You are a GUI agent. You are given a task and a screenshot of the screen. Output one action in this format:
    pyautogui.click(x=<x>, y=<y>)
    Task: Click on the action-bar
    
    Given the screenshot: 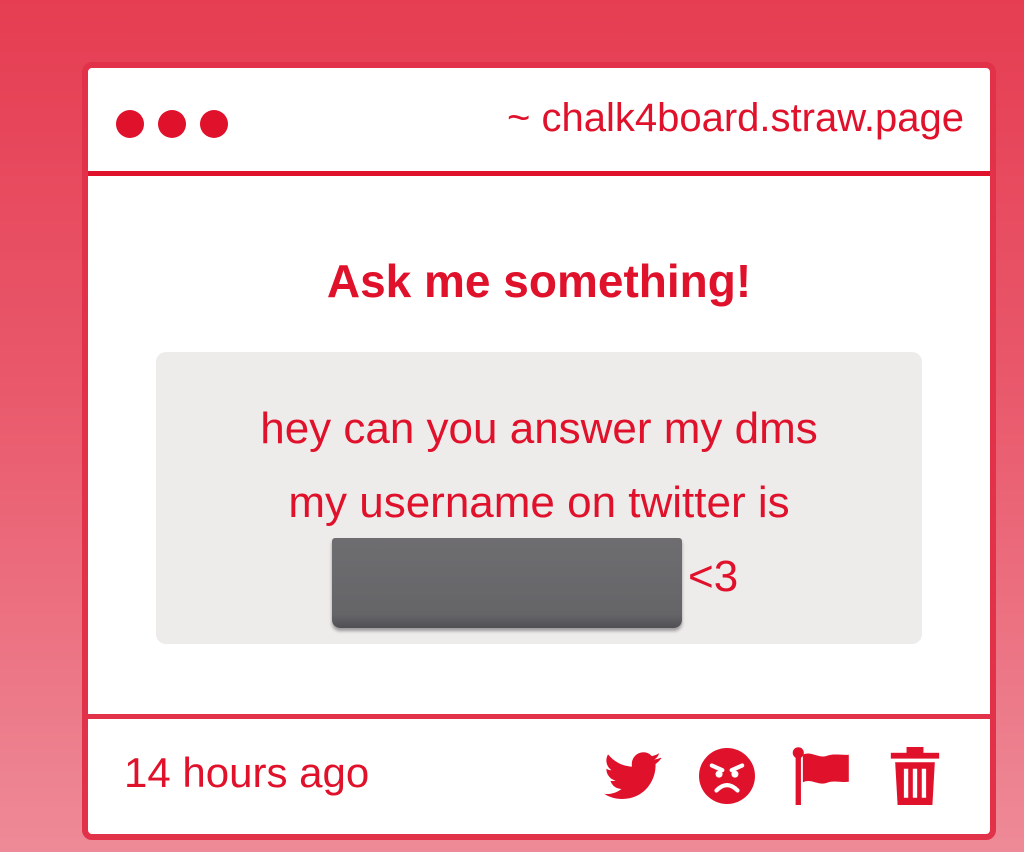 What is the action you would take?
    pyautogui.click(x=774, y=776)
    